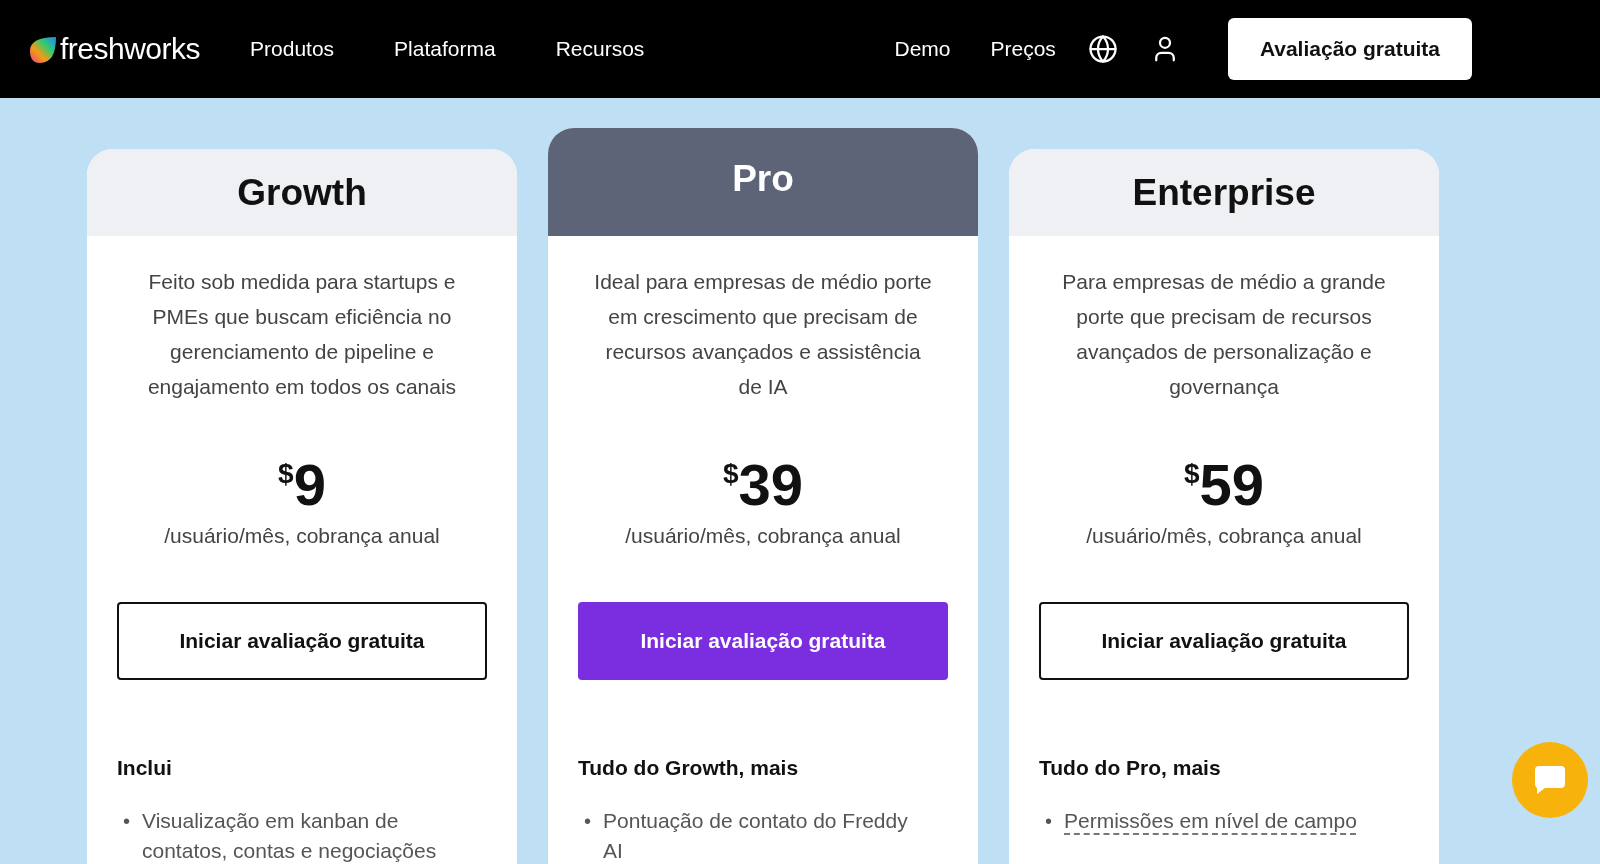 Image resolution: width=1600 pixels, height=864 pixels. I want to click on globe-icon, so click(1102, 49).